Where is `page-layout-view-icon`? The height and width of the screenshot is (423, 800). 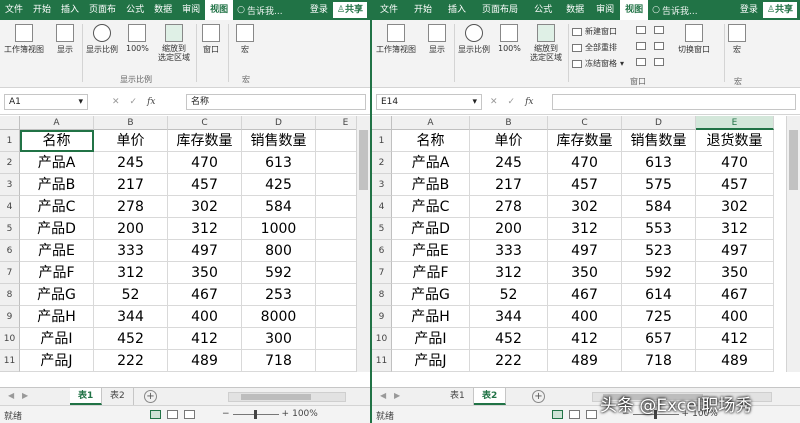
page-layout-view-icon is located at coordinates (574, 414).